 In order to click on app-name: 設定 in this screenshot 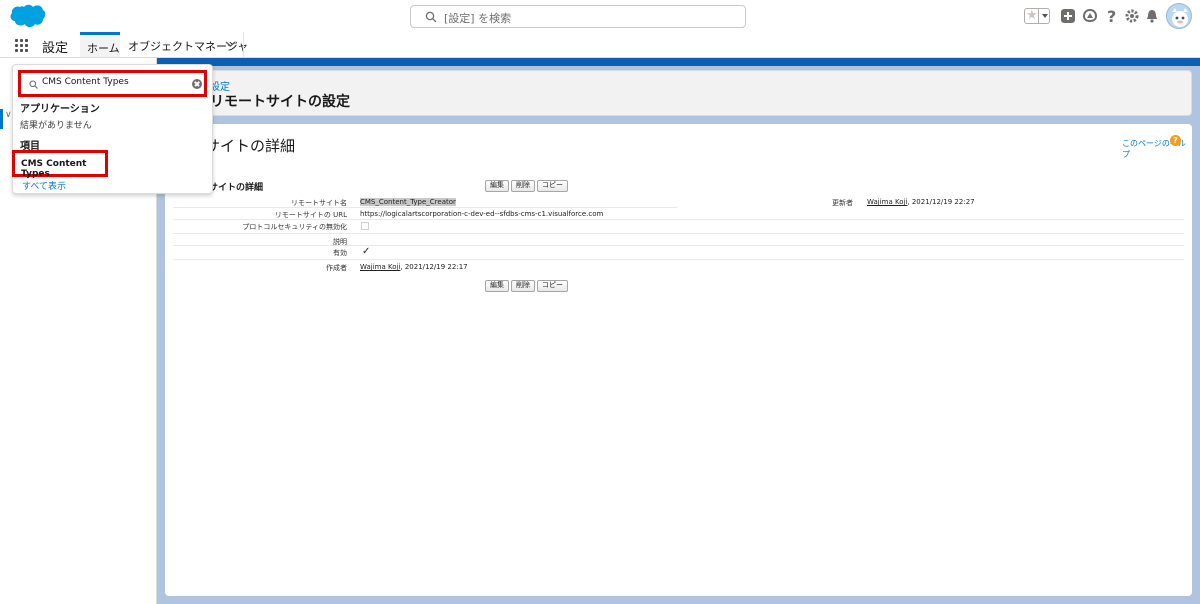, I will do `click(55, 48)`.